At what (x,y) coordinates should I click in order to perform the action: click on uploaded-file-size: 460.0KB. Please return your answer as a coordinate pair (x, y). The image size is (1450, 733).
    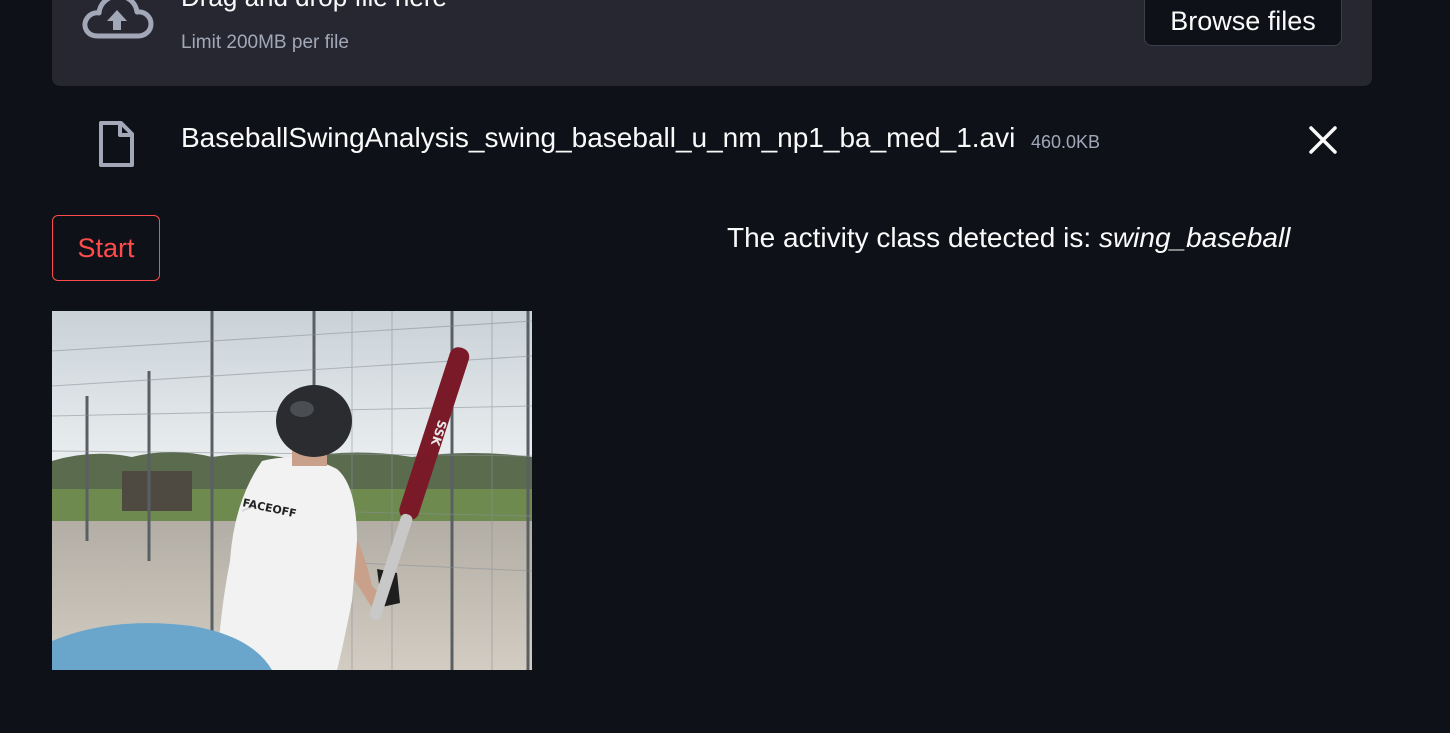
    Looking at the image, I should click on (1066, 142).